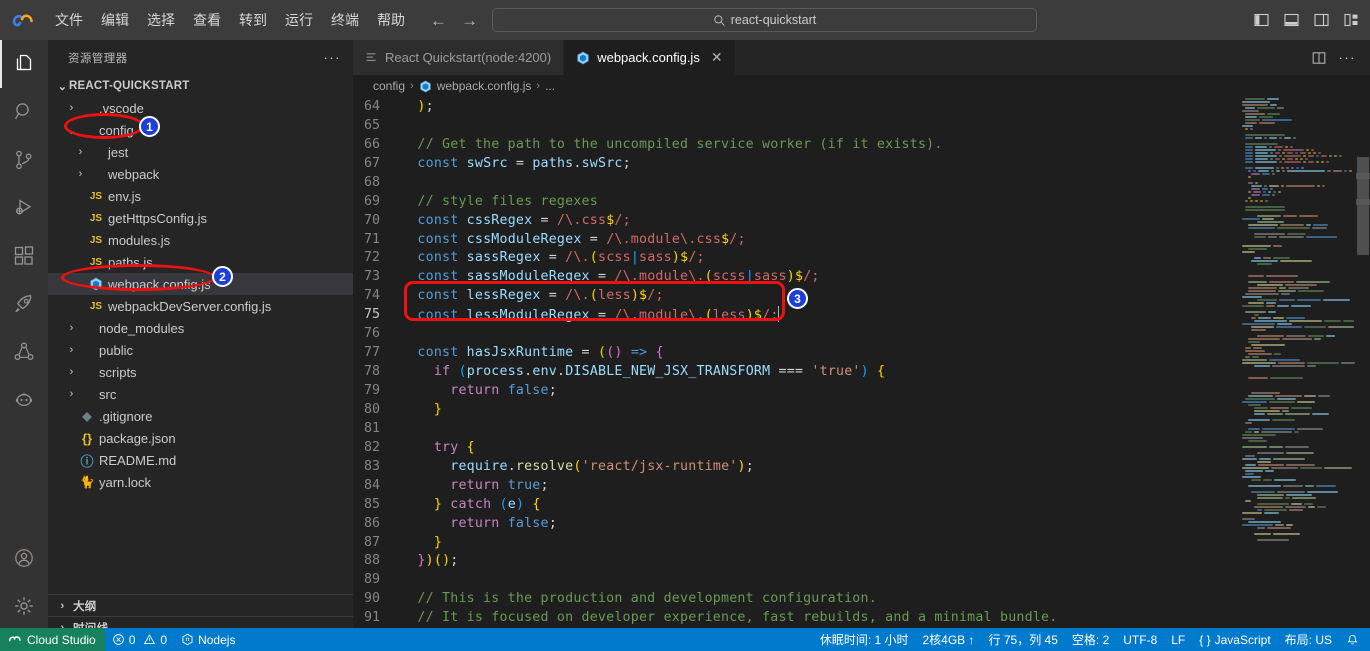 The width and height of the screenshot is (1370, 651). What do you see at coordinates (118, 639) in the screenshot?
I see `error-icon` at bounding box center [118, 639].